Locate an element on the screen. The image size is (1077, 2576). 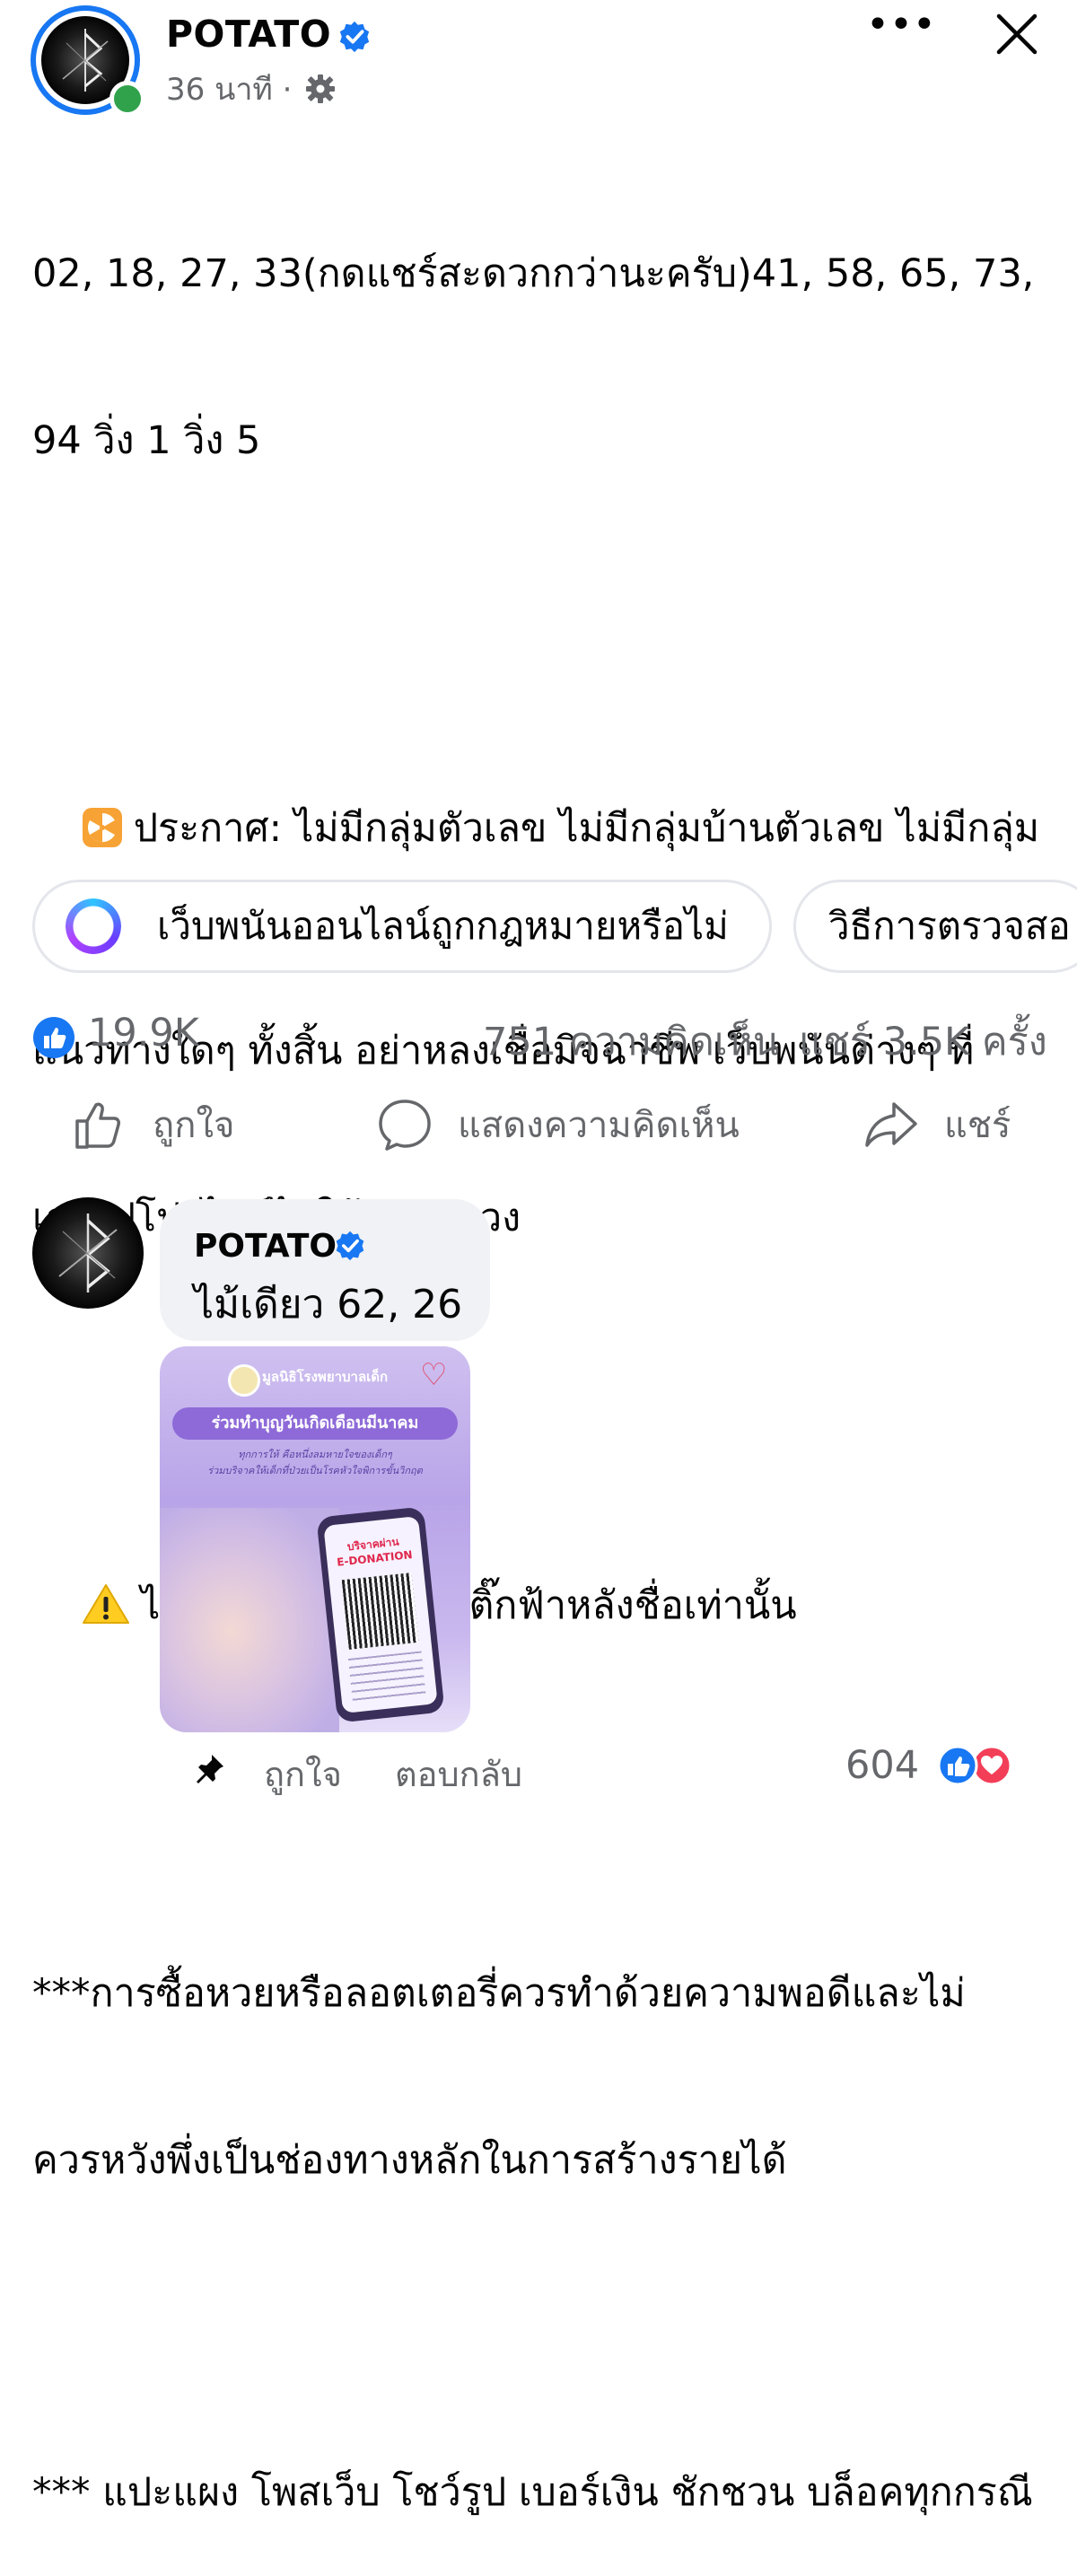
heart-icon: ♡ is located at coordinates (434, 1375).